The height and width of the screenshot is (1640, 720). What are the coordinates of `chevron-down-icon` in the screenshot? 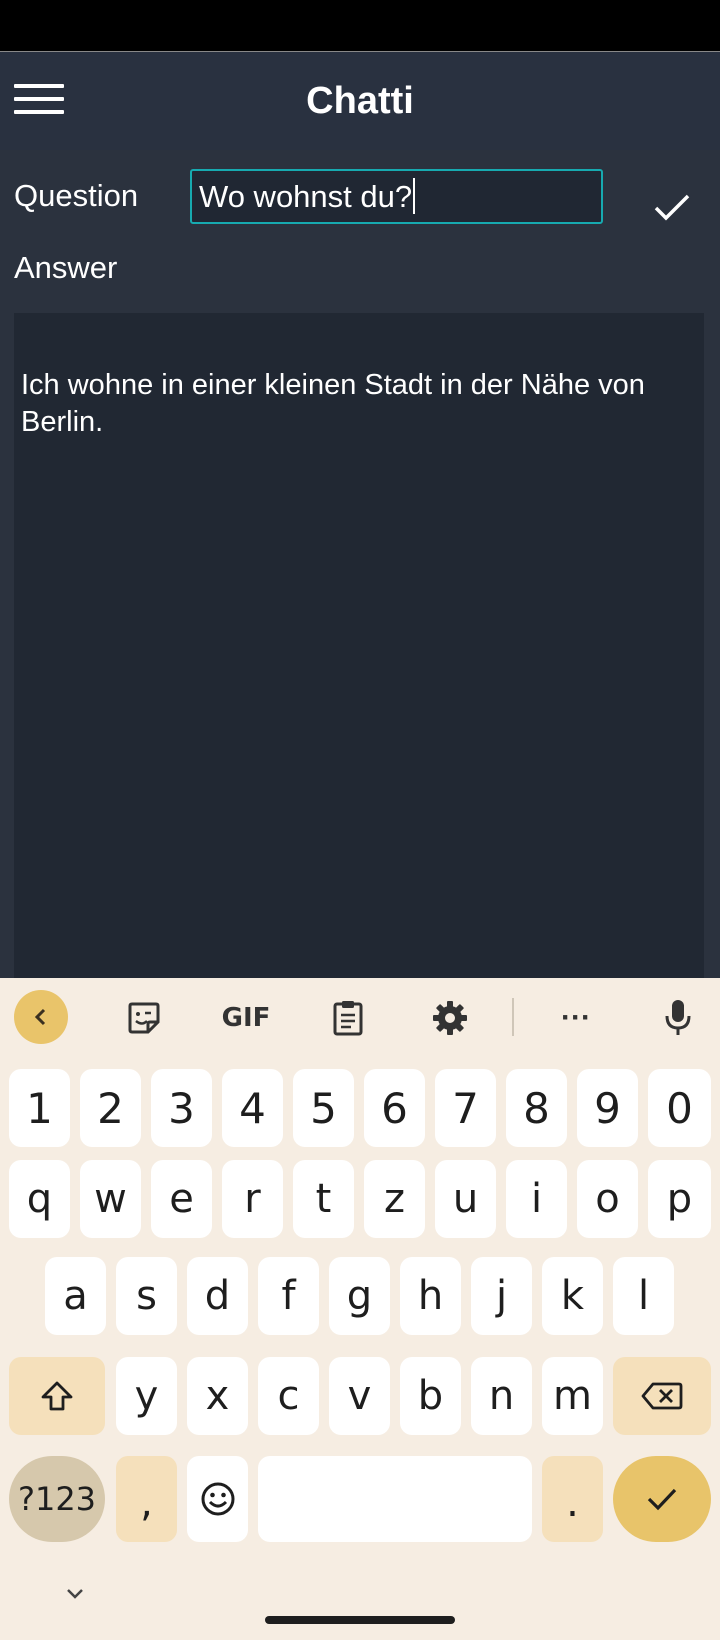 It's located at (75, 1594).